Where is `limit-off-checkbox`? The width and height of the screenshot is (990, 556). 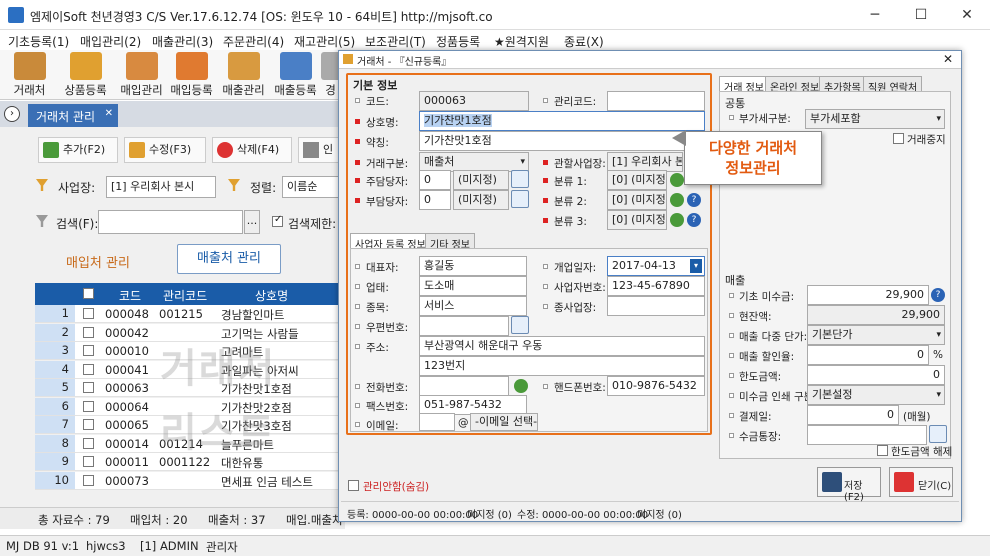
limit-off-checkbox is located at coordinates (882, 450).